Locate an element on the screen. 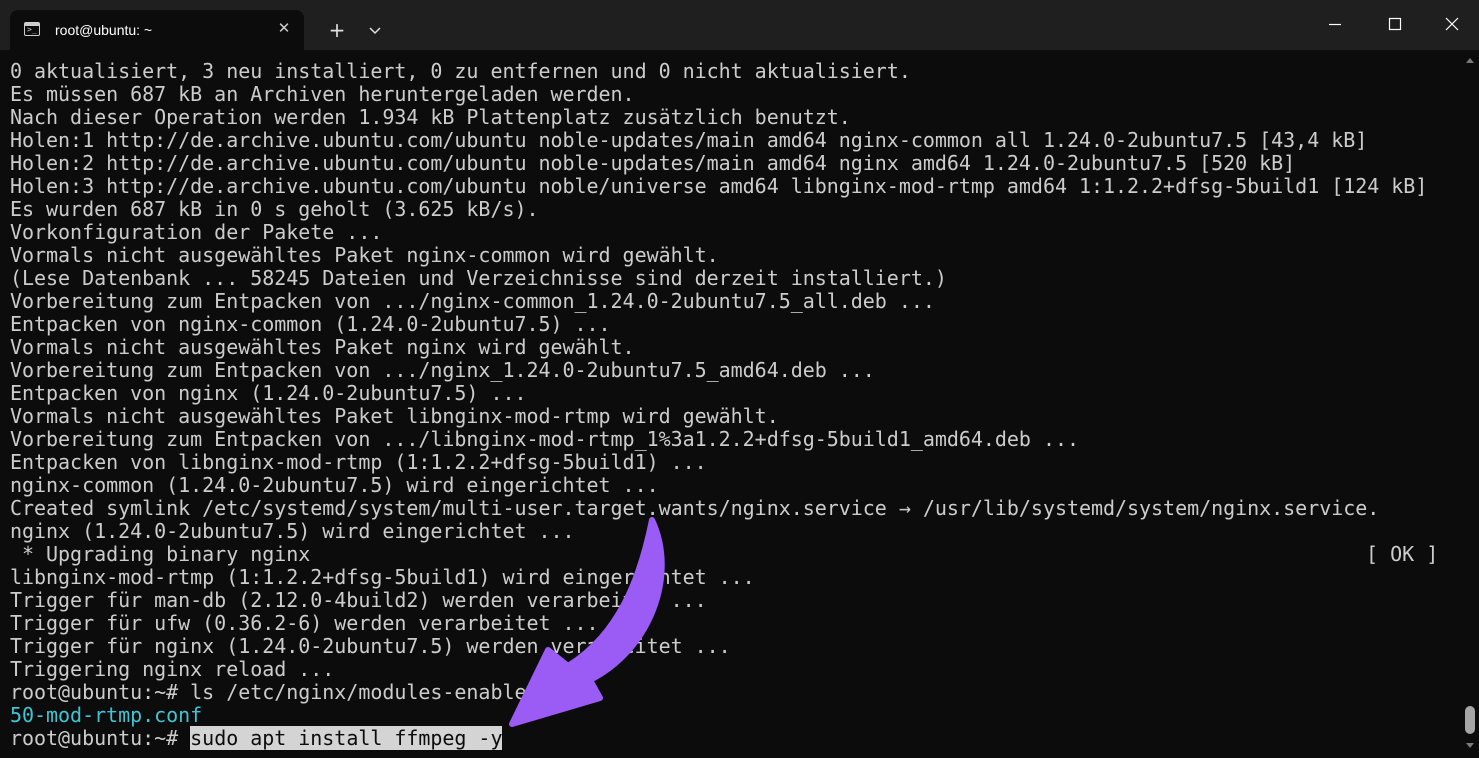  shell-prompt: root@ubuntu:~# is located at coordinates (100, 738).